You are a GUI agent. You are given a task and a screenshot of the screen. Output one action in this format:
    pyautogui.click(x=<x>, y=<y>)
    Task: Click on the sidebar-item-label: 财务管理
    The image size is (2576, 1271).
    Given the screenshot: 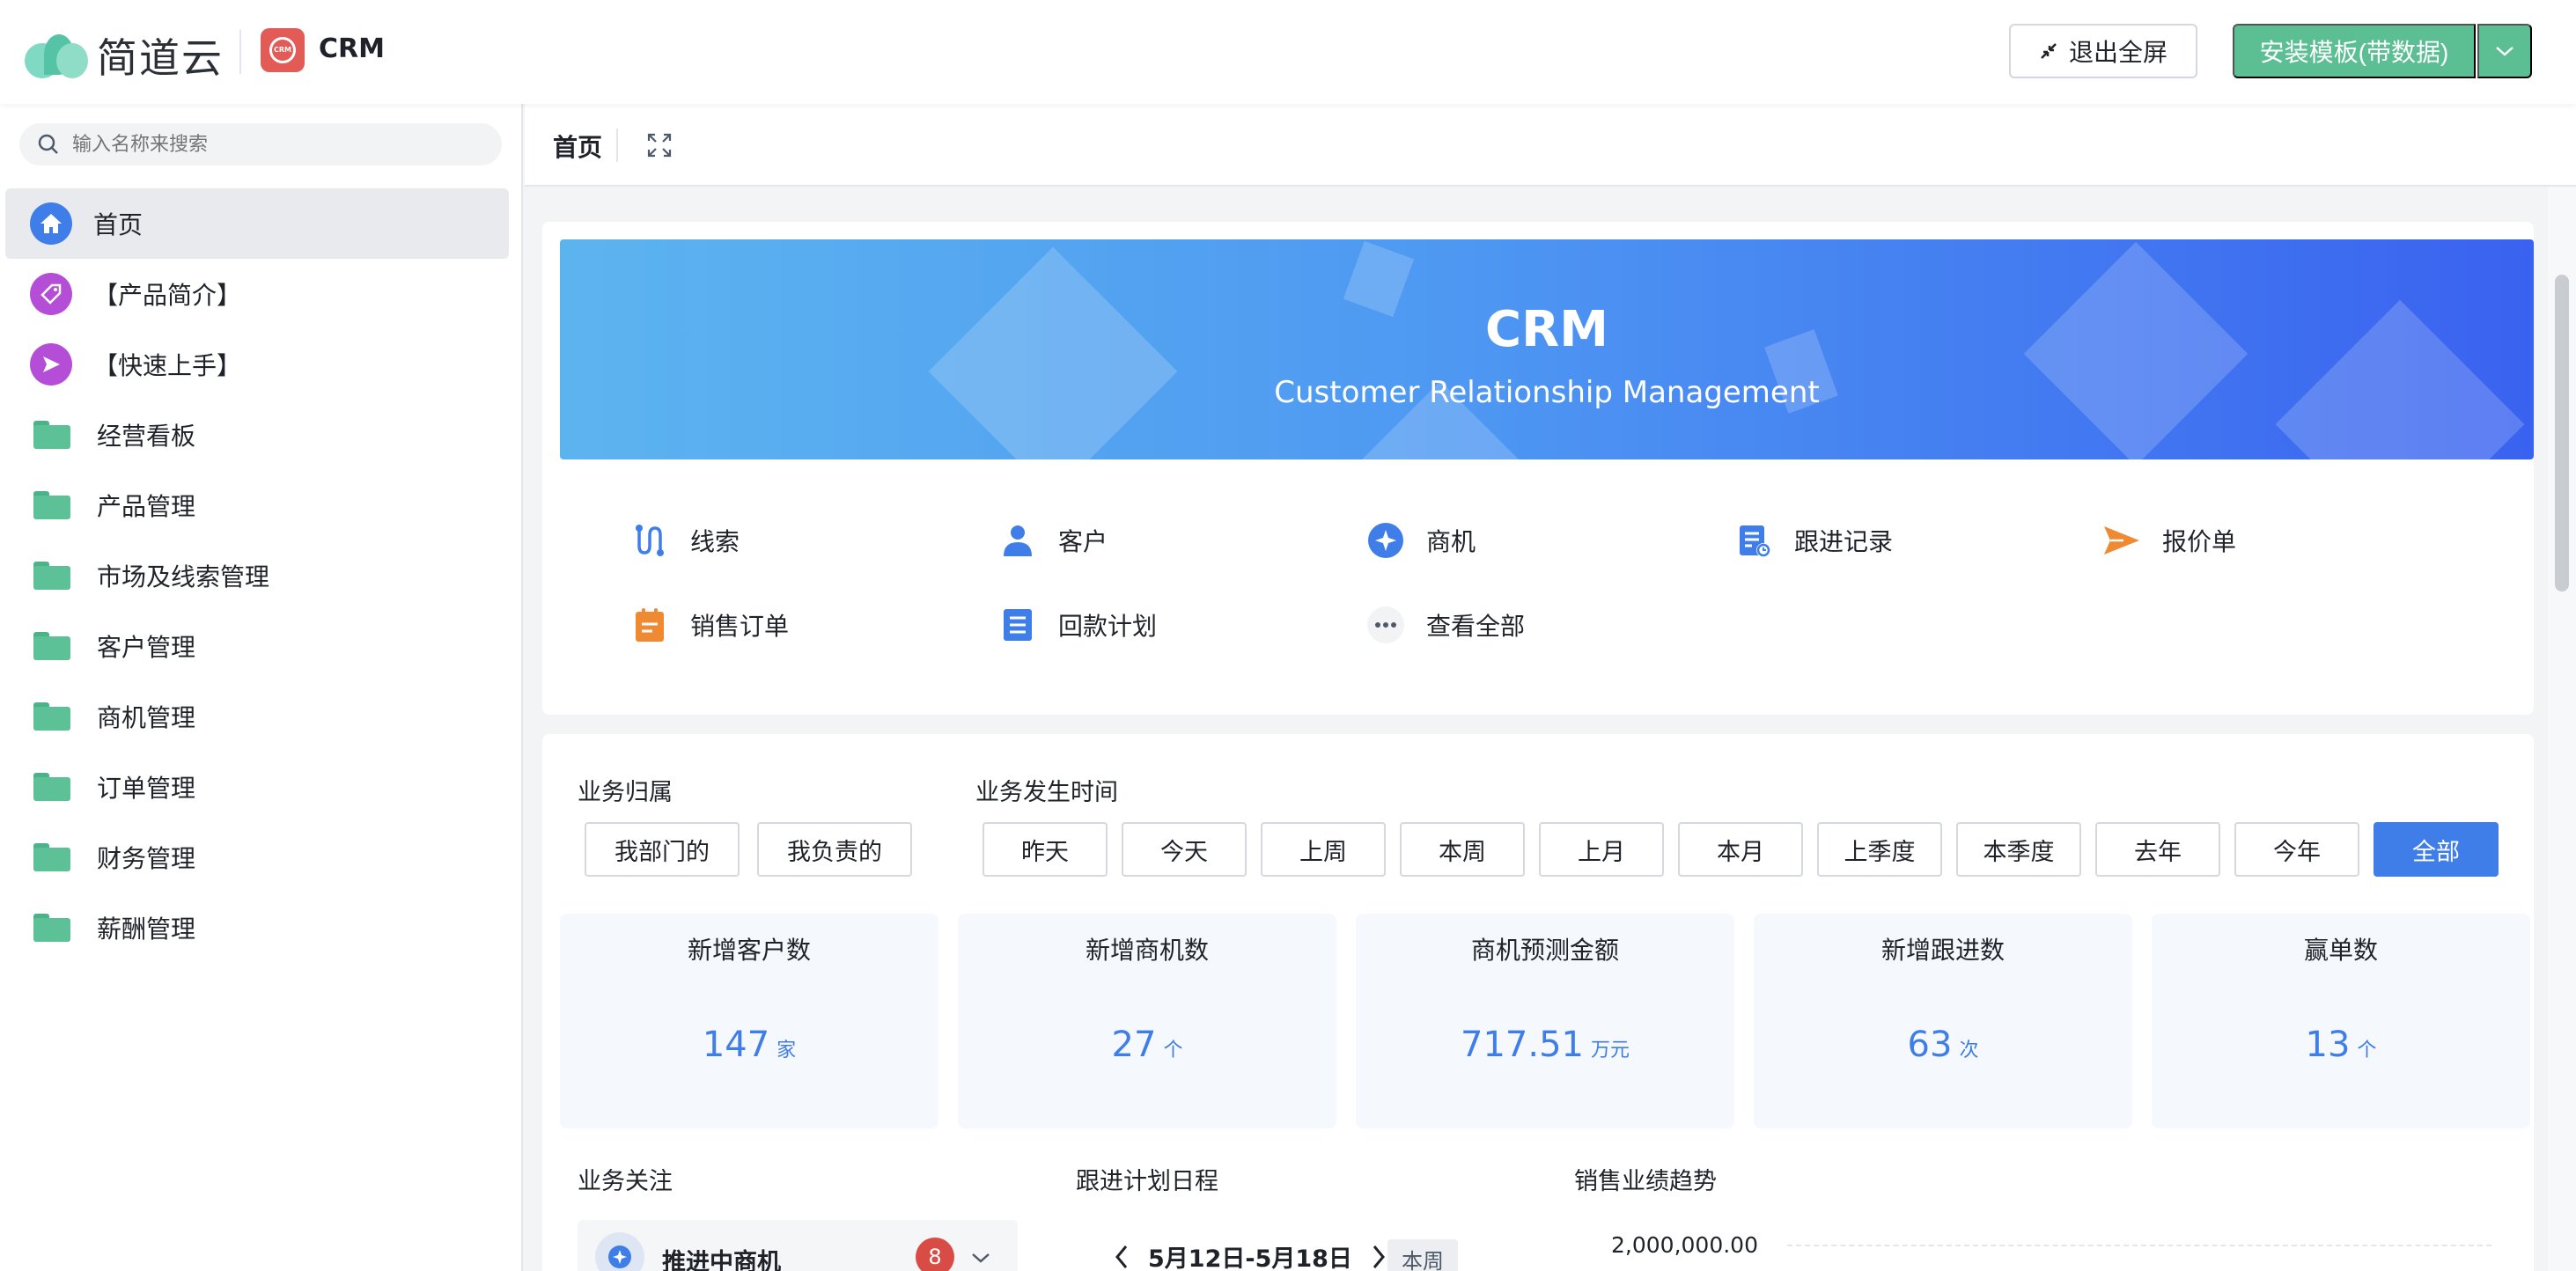 What is the action you would take?
    pyautogui.click(x=147, y=859)
    